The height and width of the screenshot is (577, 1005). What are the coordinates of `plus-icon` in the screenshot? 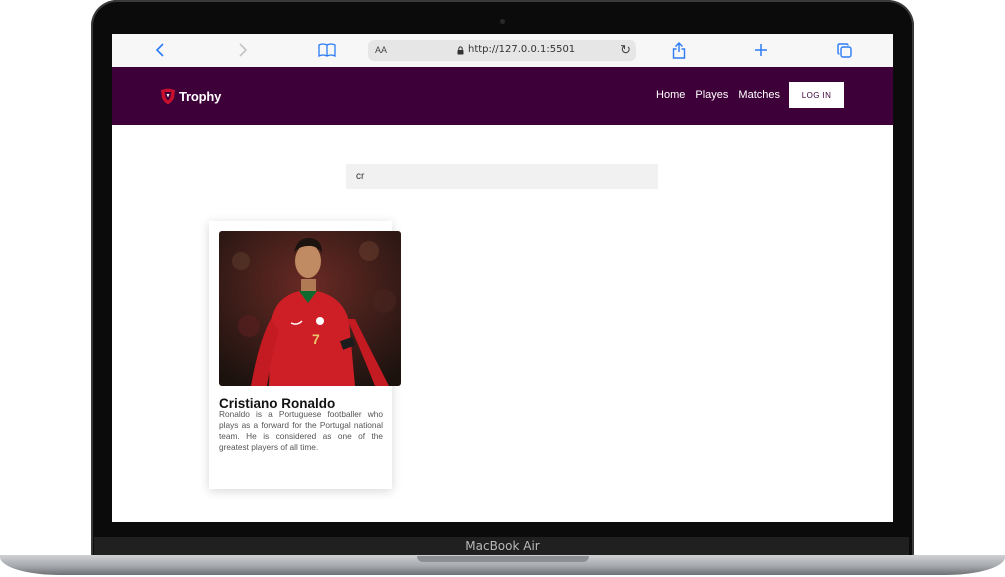 It's located at (761, 50).